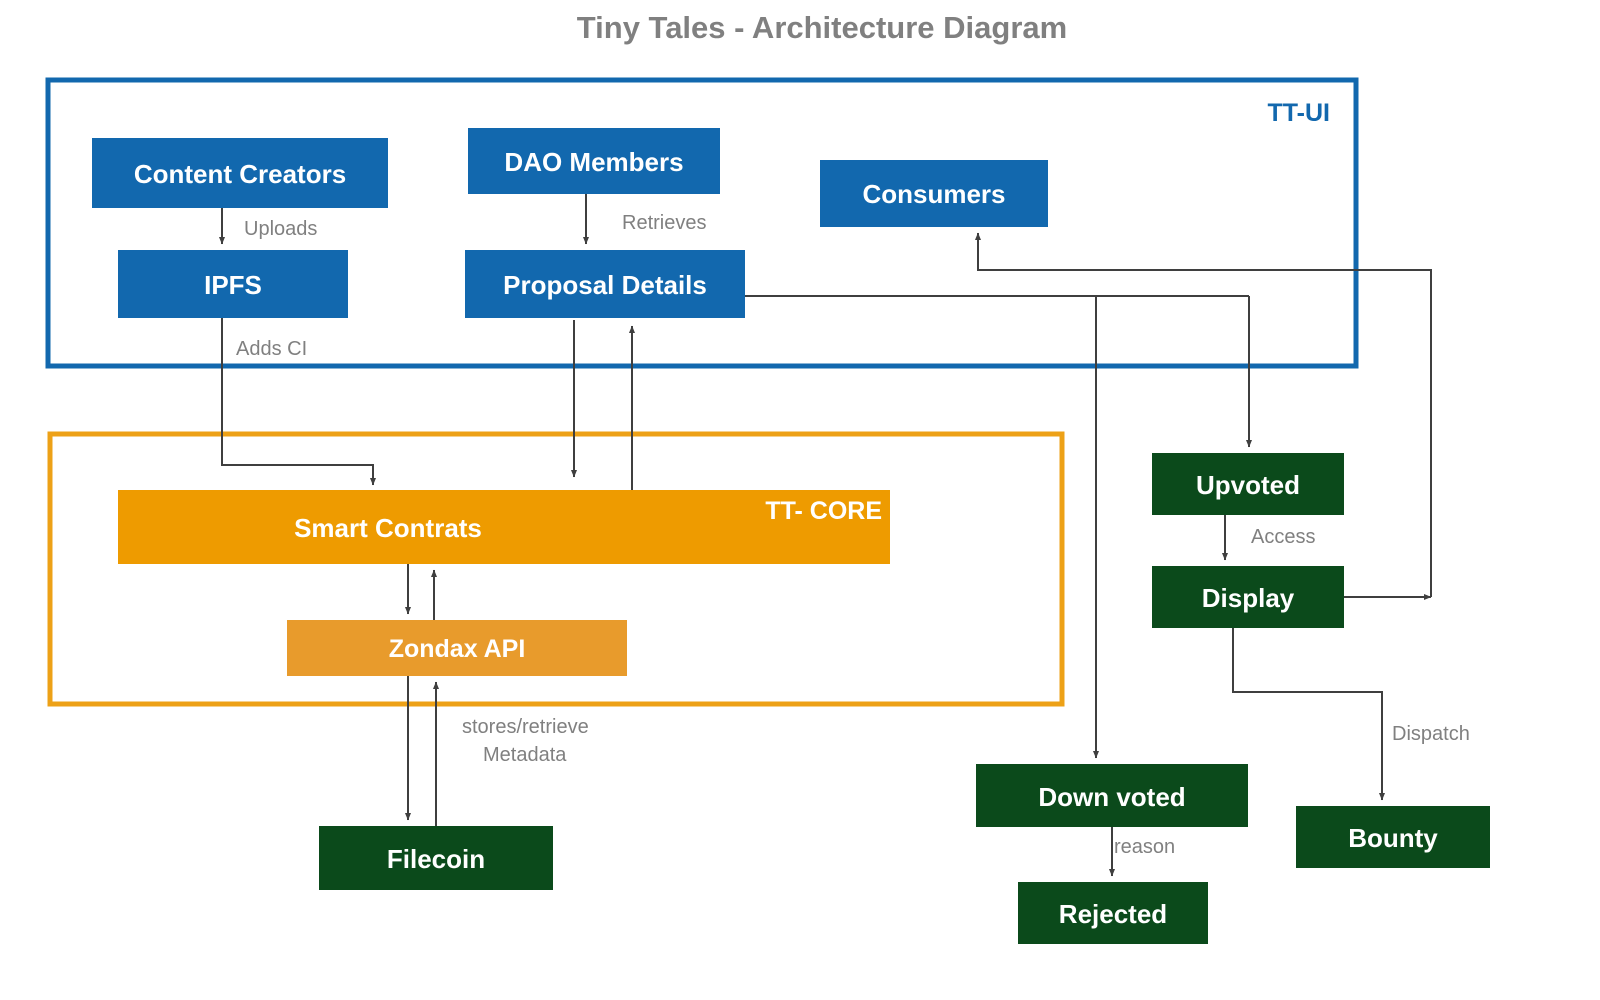  I want to click on node-consumers: Consumers, so click(934, 193).